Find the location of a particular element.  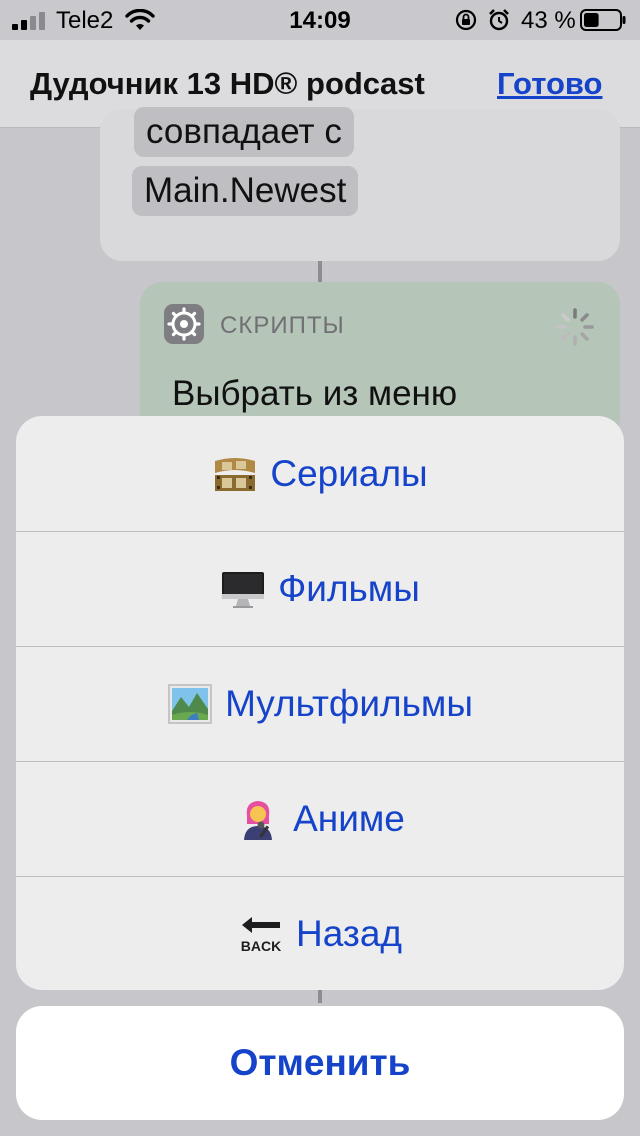

action-connector-bottom is located at coordinates (320, 996).